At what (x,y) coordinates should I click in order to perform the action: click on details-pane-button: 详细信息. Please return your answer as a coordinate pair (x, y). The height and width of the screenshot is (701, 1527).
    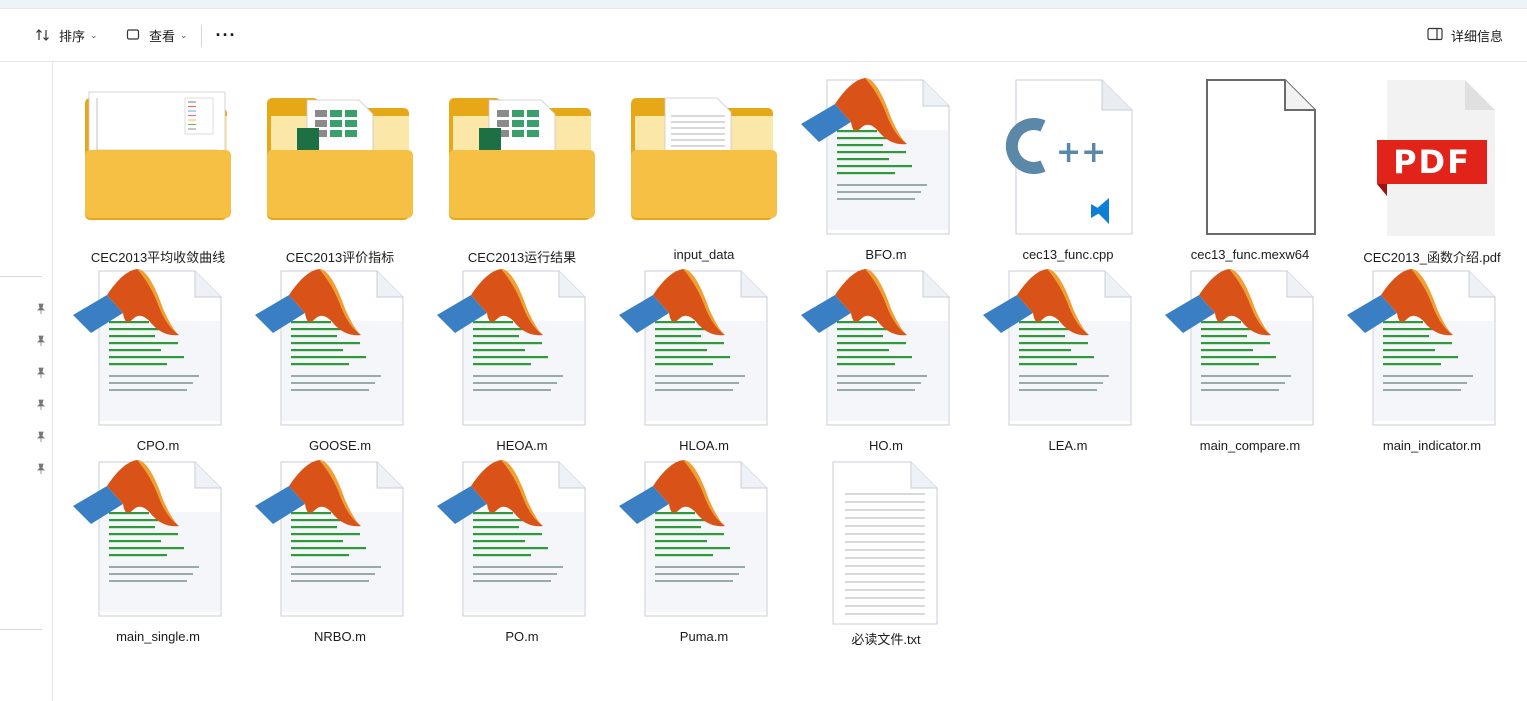
    Looking at the image, I should click on (1465, 35).